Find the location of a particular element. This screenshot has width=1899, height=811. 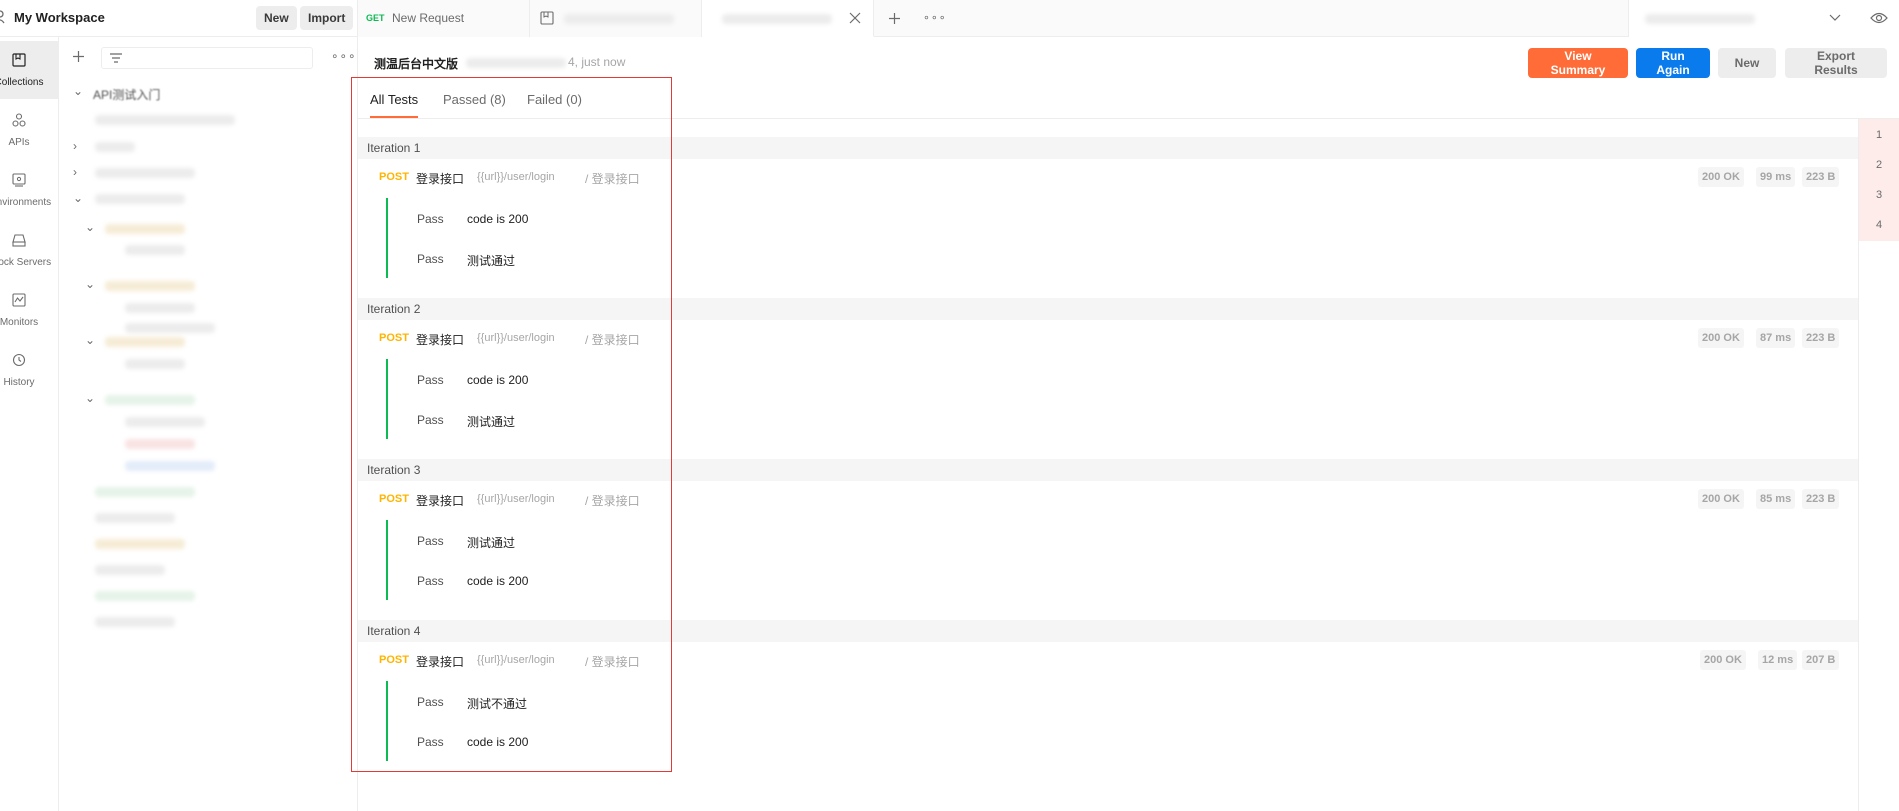

iteration-scroll-gutter: 1 2 3 4 is located at coordinates (1878, 465).